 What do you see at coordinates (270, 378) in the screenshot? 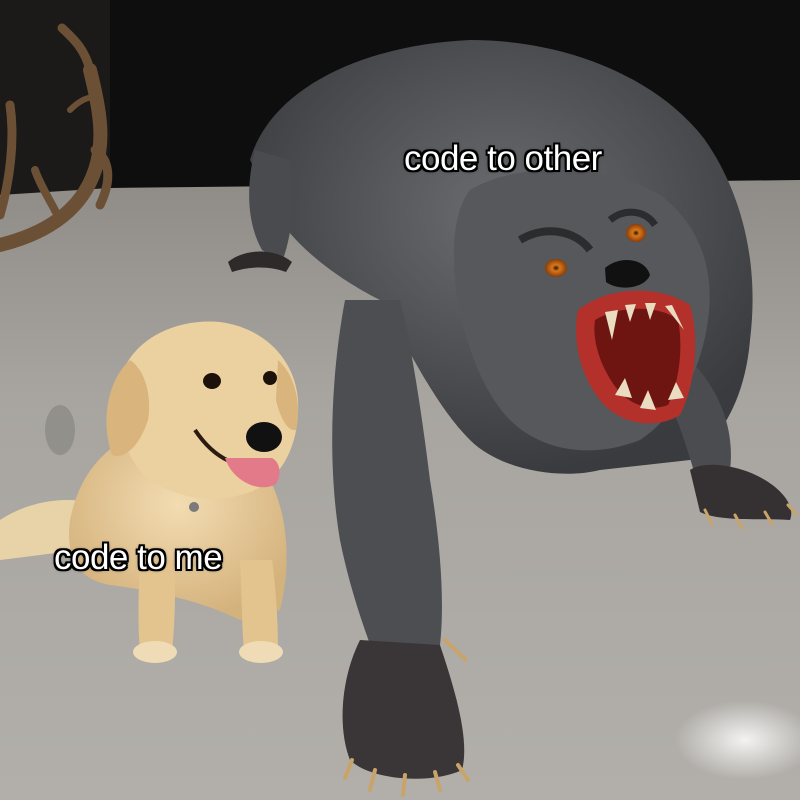
I see `dog-eye-right` at bounding box center [270, 378].